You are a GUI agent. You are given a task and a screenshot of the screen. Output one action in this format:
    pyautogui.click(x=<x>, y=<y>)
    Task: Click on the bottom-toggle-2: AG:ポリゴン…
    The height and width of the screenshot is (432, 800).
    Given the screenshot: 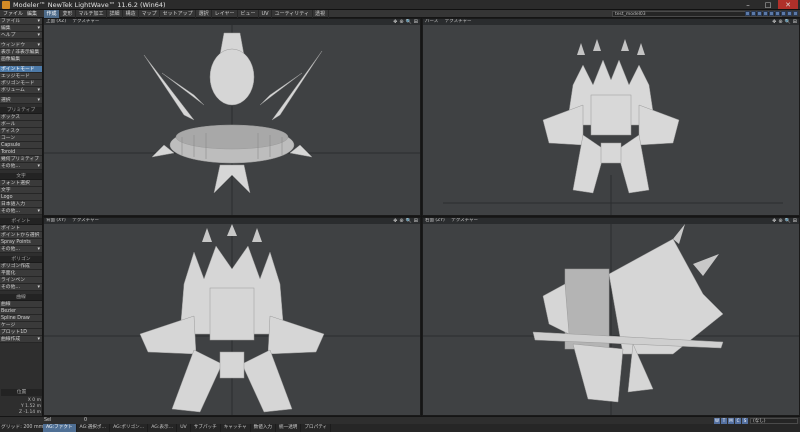 What is the action you would take?
    pyautogui.click(x=129, y=428)
    